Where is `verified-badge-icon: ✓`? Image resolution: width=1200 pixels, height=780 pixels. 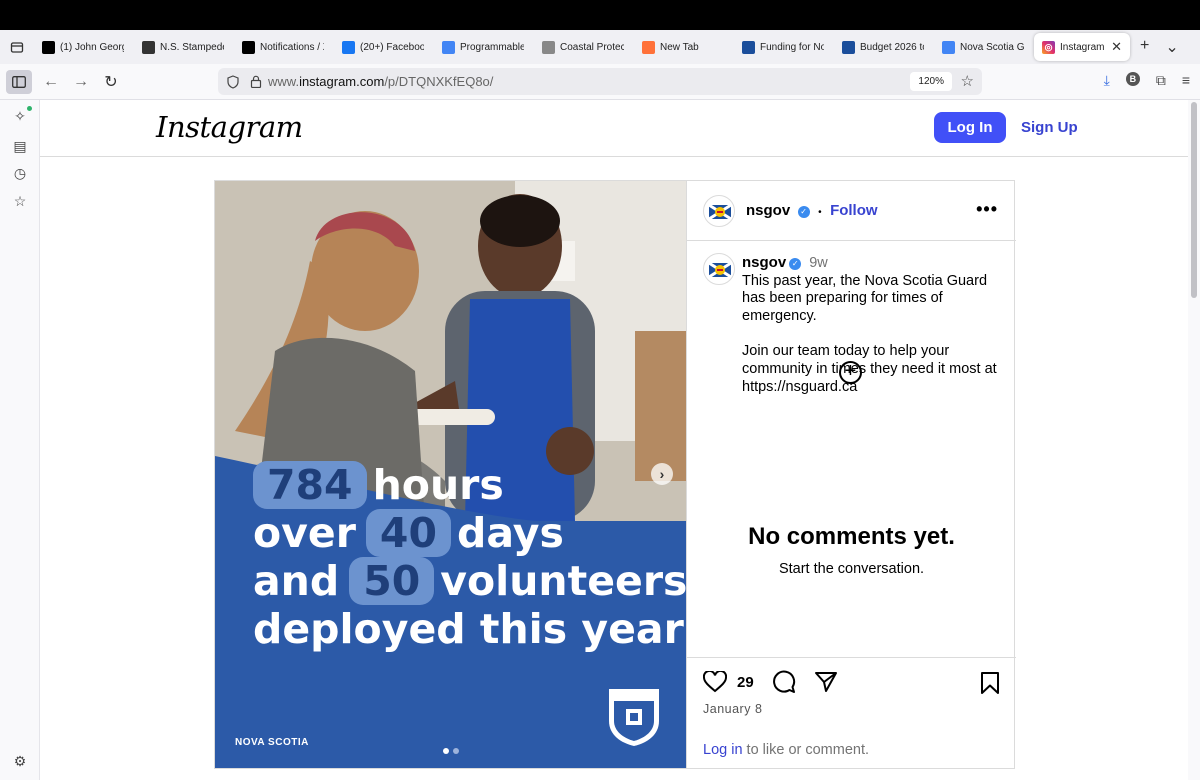
verified-badge-icon: ✓ is located at coordinates (803, 212).